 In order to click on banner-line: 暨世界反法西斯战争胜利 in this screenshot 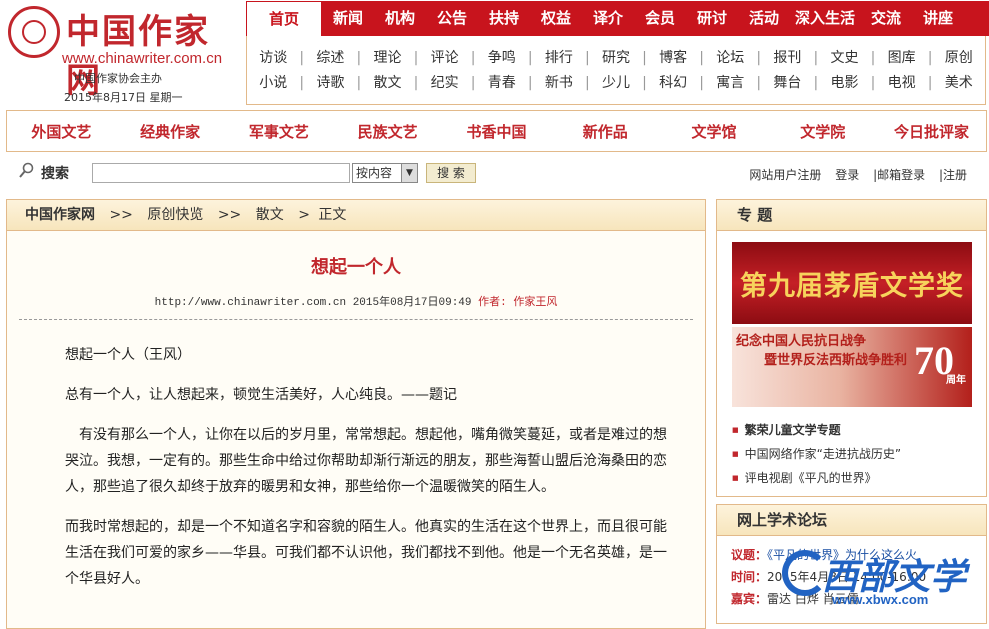, I will do `click(836, 360)`.